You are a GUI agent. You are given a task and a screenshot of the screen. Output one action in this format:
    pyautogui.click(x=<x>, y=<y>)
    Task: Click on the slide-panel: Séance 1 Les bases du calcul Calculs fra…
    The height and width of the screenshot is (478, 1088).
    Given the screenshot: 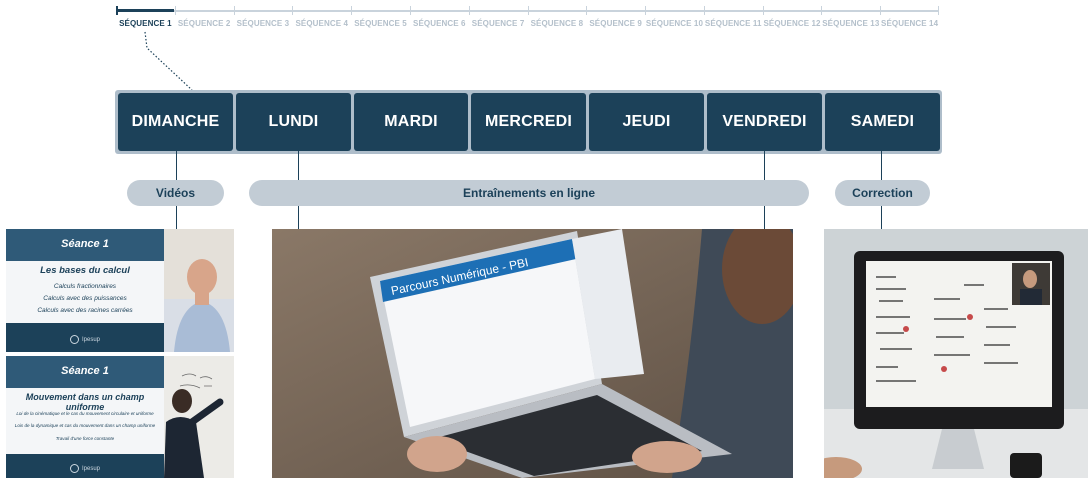 What is the action you would take?
    pyautogui.click(x=85, y=290)
    